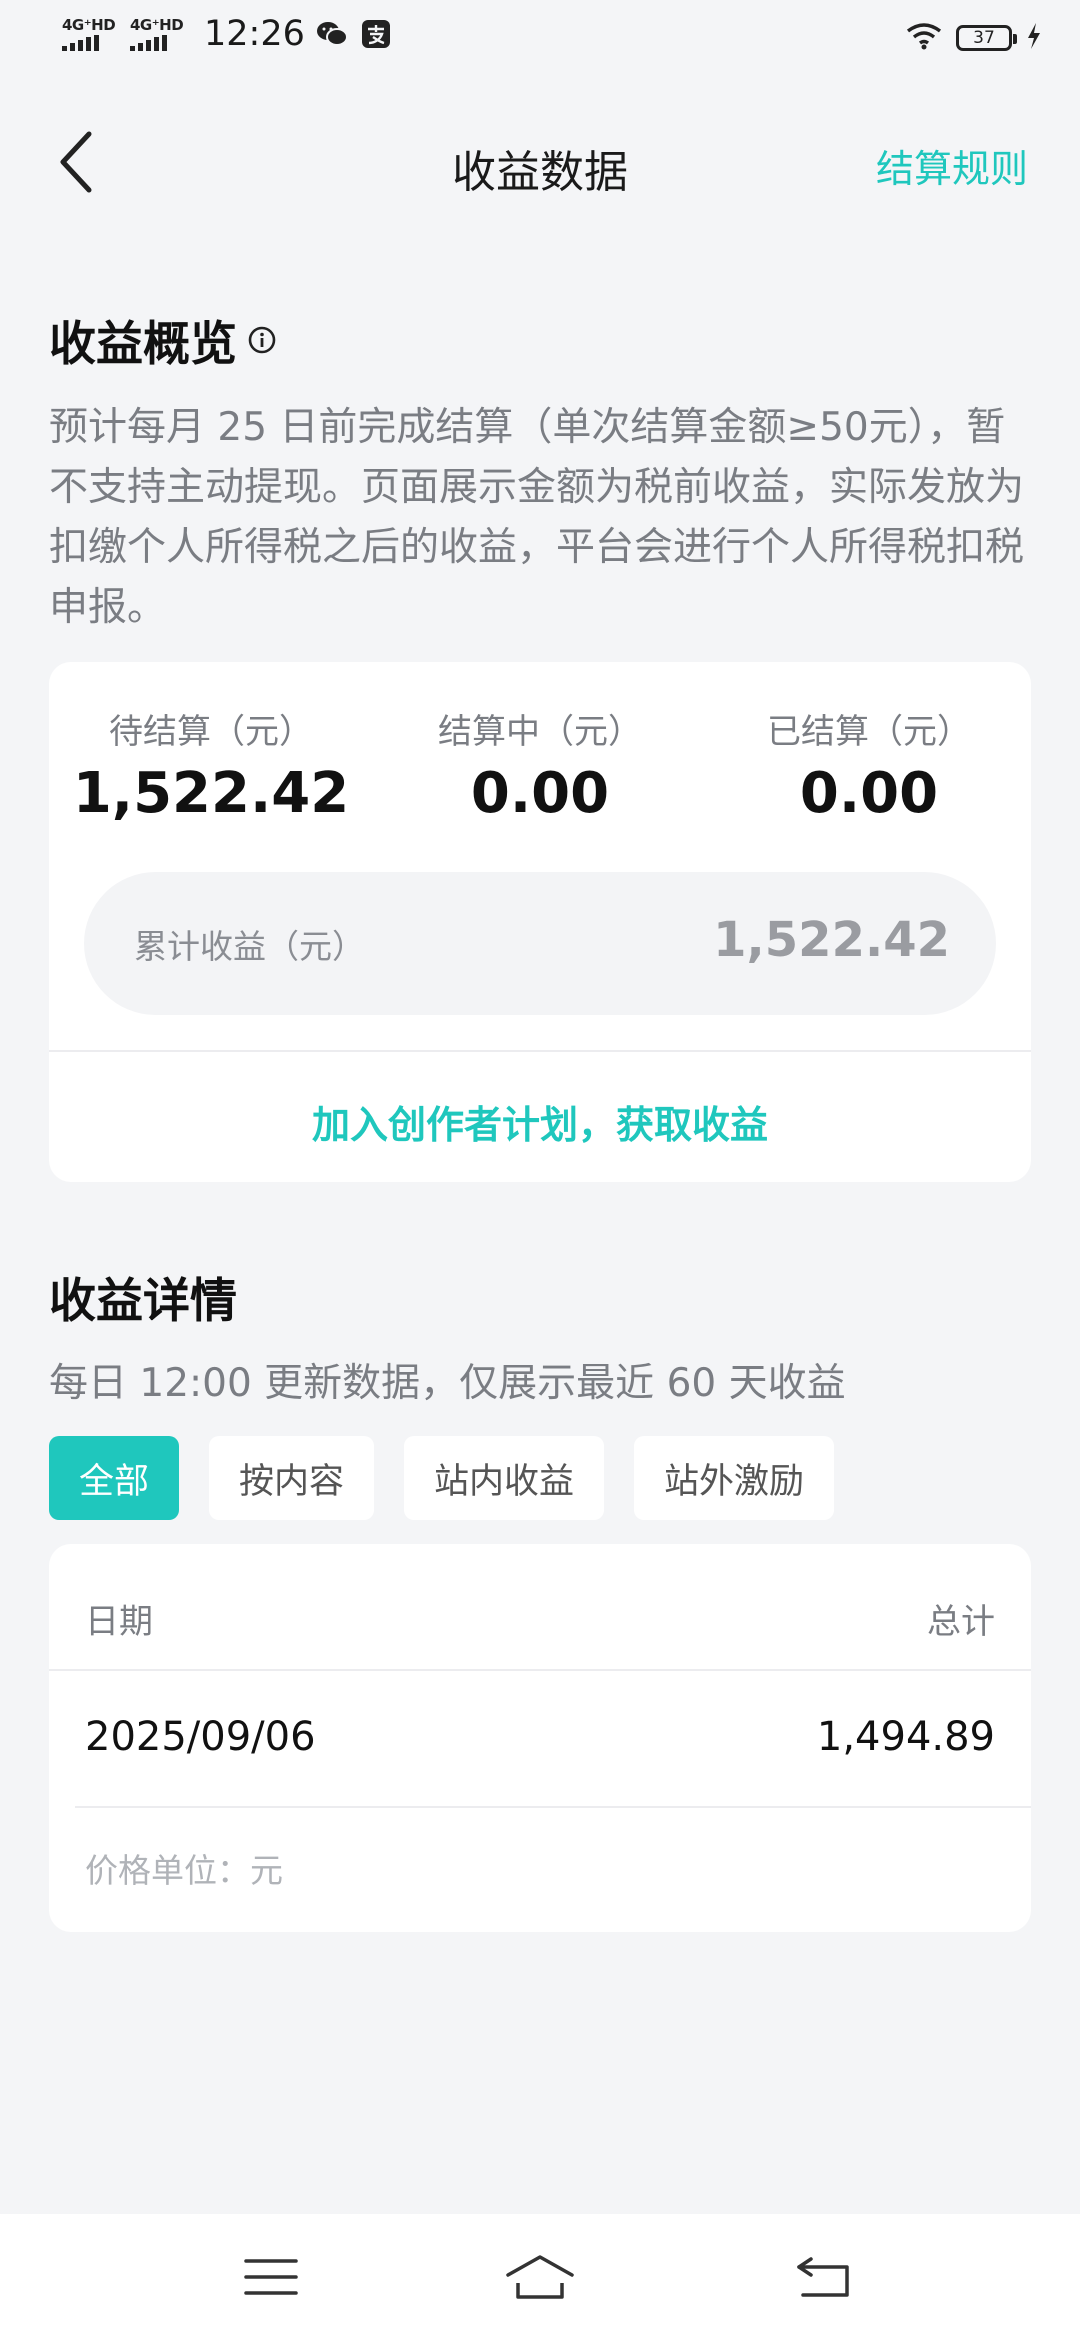 This screenshot has height=2340, width=1080. What do you see at coordinates (249, 946) in the screenshot?
I see `cumulative-earnings-label: 累计收益（元）` at bounding box center [249, 946].